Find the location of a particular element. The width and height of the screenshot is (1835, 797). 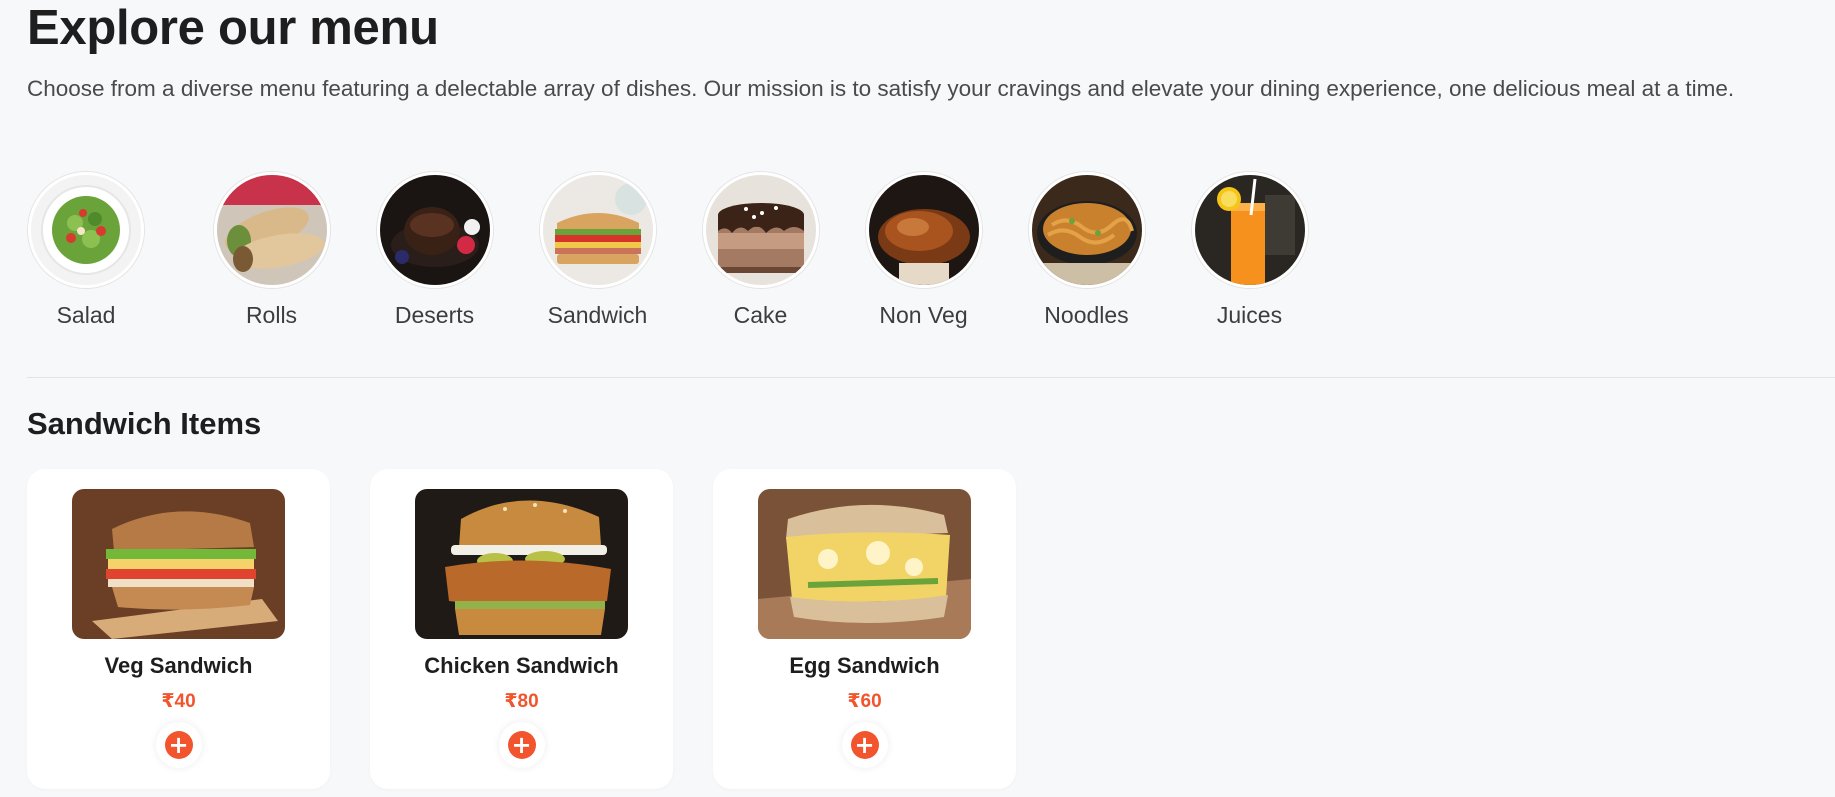

category-label: Rolls is located at coordinates (271, 315).